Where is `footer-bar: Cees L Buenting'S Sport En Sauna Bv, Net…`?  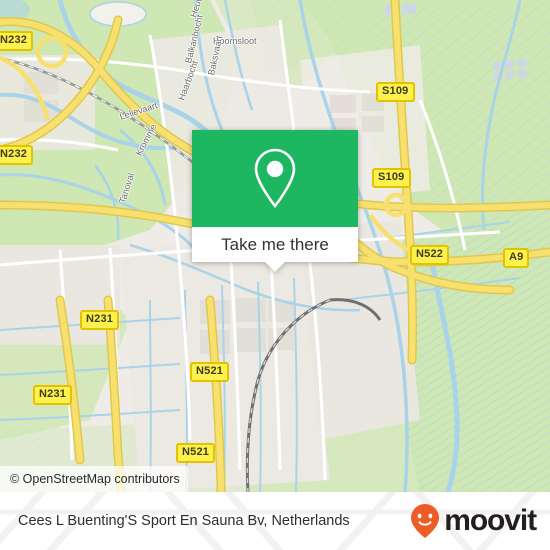 footer-bar: Cees L Buenting'S Sport En Sauna Bv, Net… is located at coordinates (275, 521).